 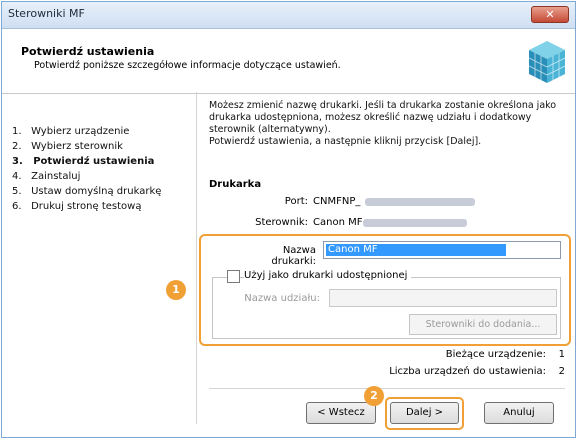 I want to click on back-button: < Wstecz, so click(x=341, y=413).